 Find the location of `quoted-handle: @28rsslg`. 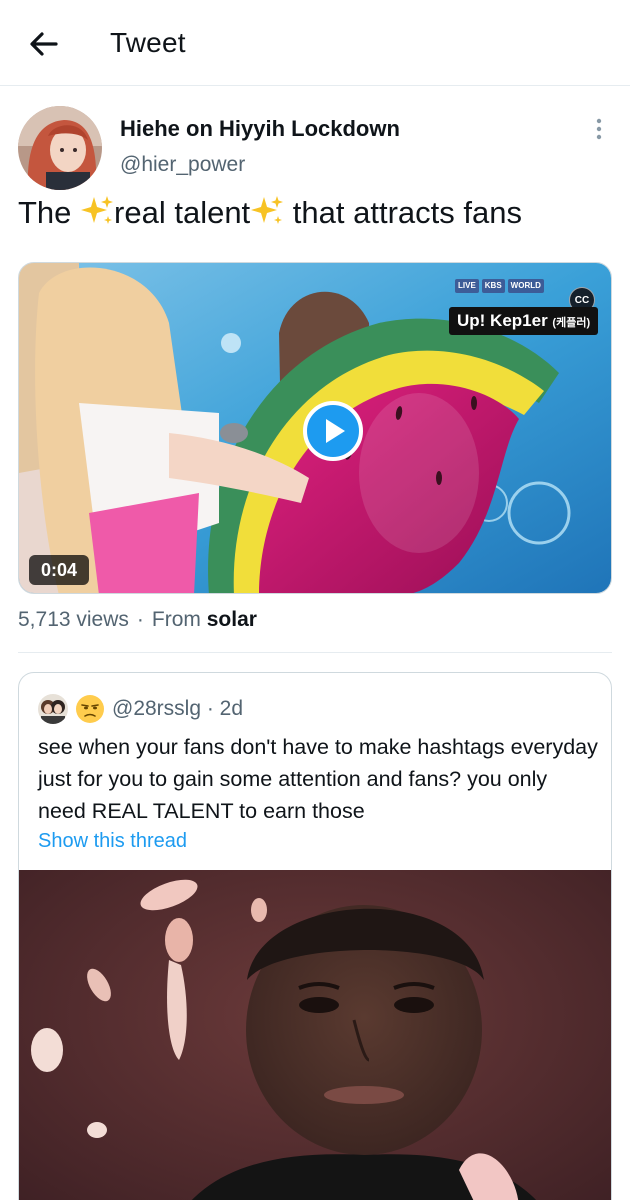

quoted-handle: @28rsslg is located at coordinates (156, 708).